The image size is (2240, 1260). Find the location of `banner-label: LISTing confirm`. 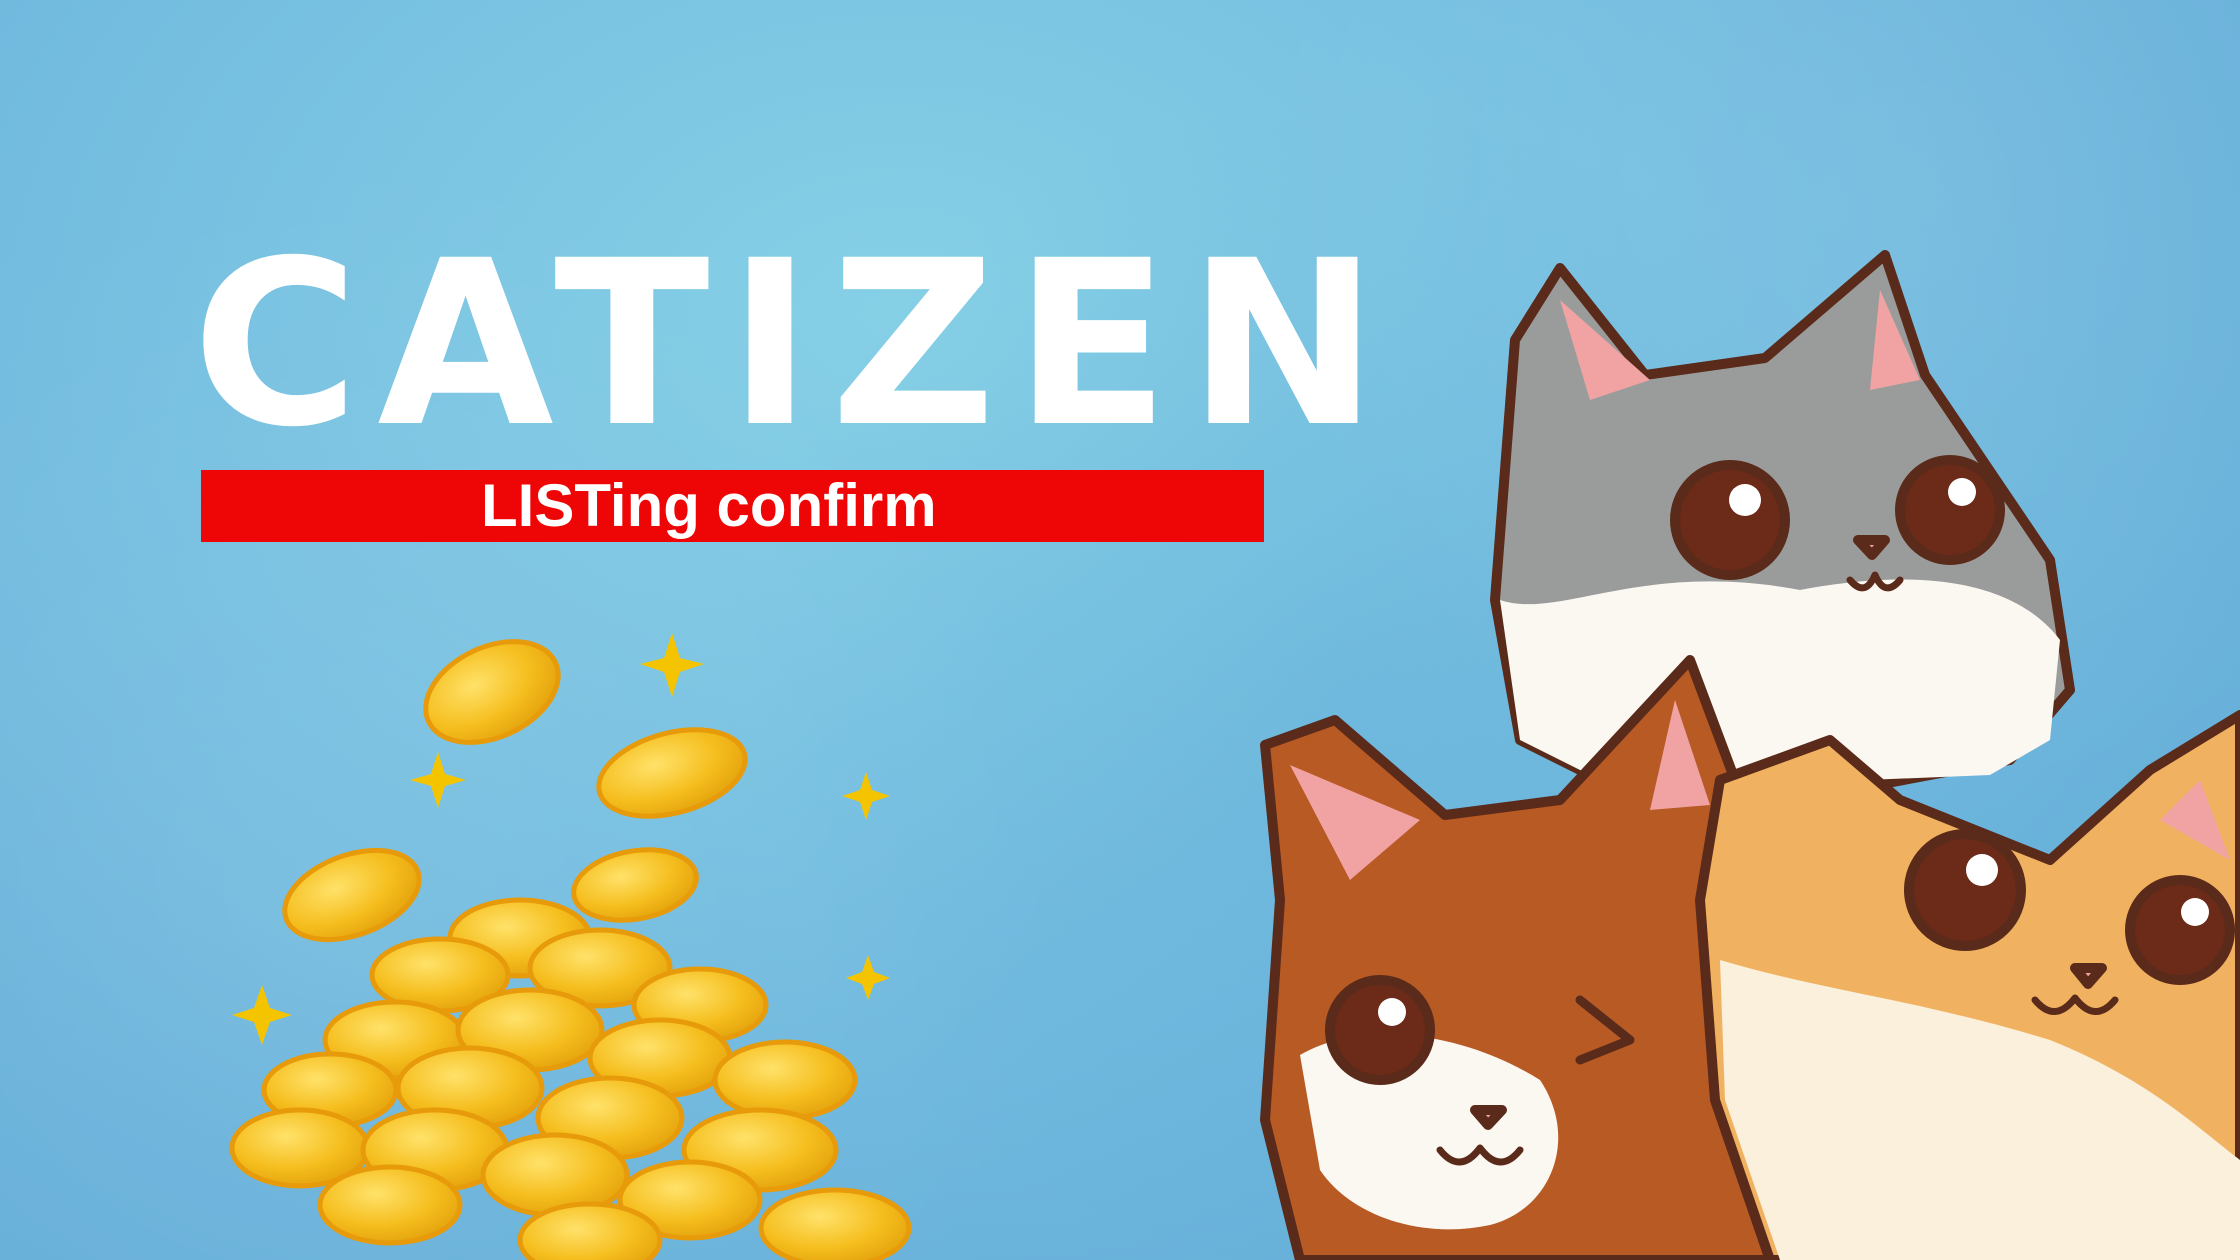

banner-label: LISTing confirm is located at coordinates (709, 505).